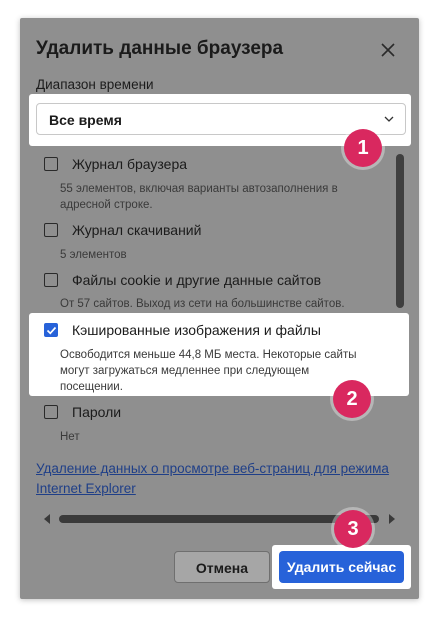  I want to click on step-badge-1: 1, so click(363, 148).